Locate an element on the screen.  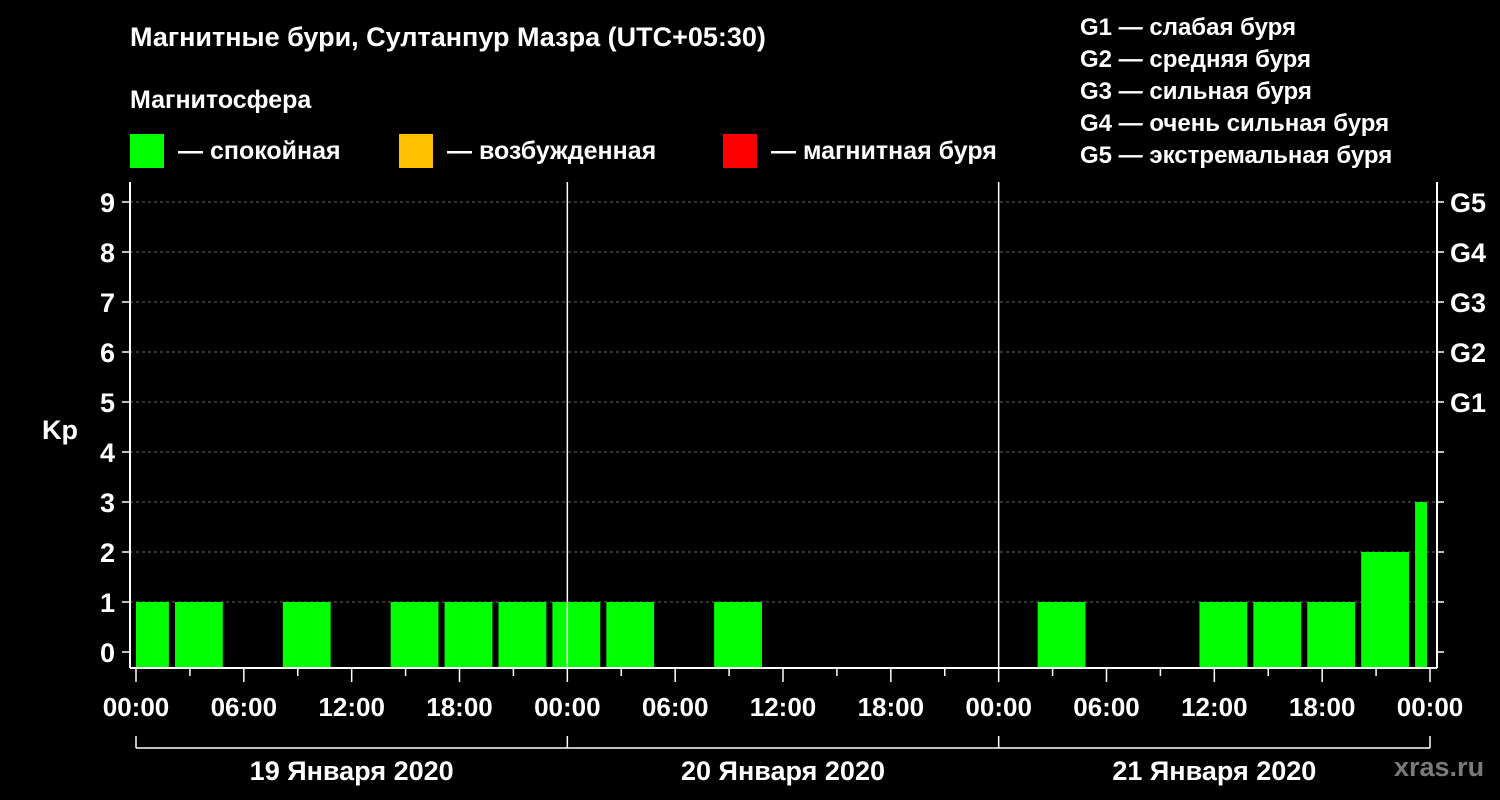
g-label-g2: G2 is located at coordinates (1468, 353).